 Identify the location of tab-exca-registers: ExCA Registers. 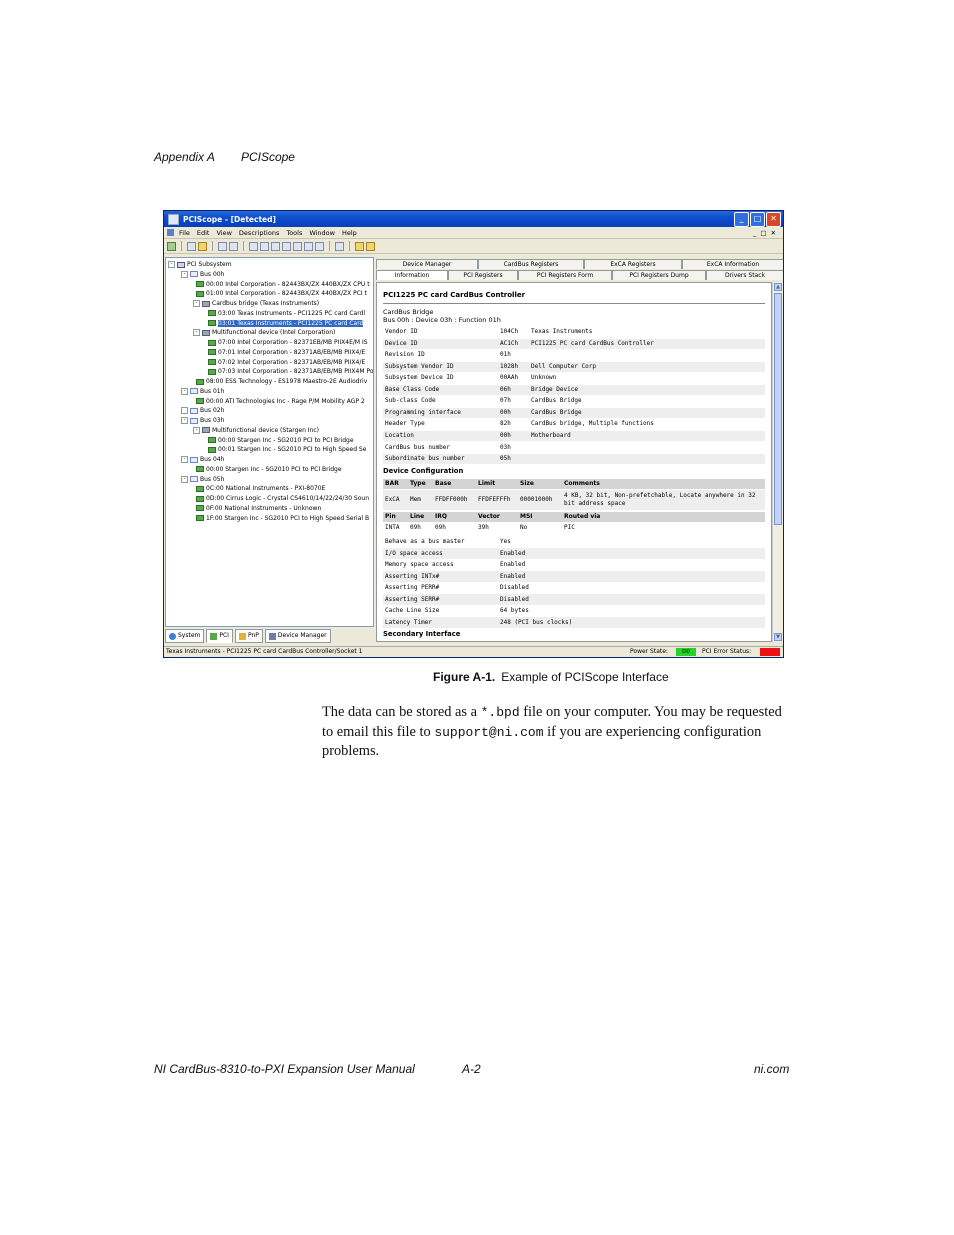
(633, 264).